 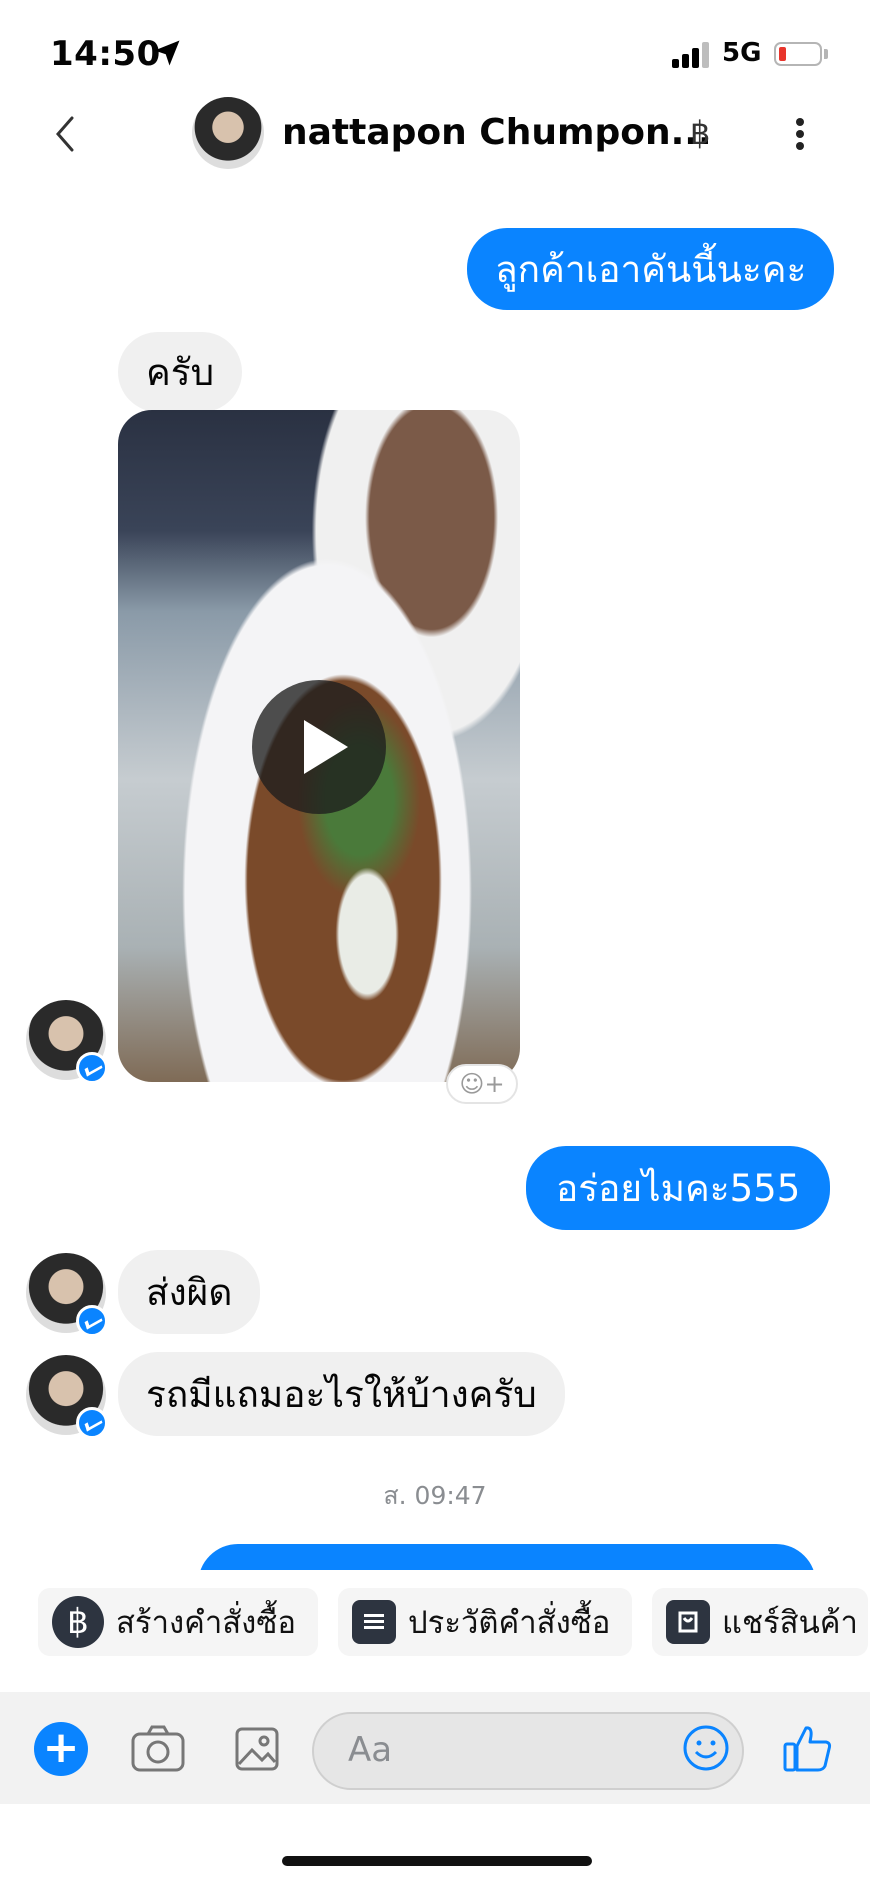 What do you see at coordinates (437, 1861) in the screenshot?
I see `home-indicator` at bounding box center [437, 1861].